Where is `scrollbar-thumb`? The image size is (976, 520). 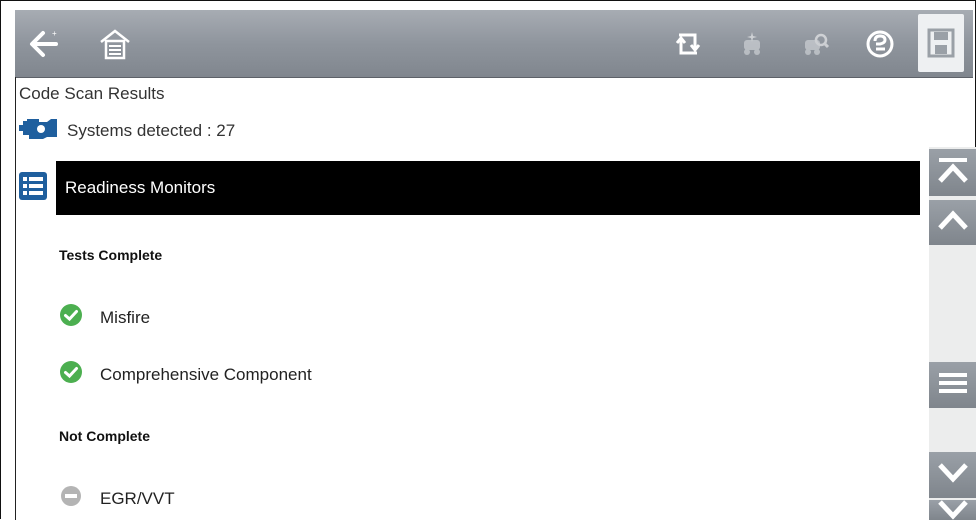 scrollbar-thumb is located at coordinates (952, 385).